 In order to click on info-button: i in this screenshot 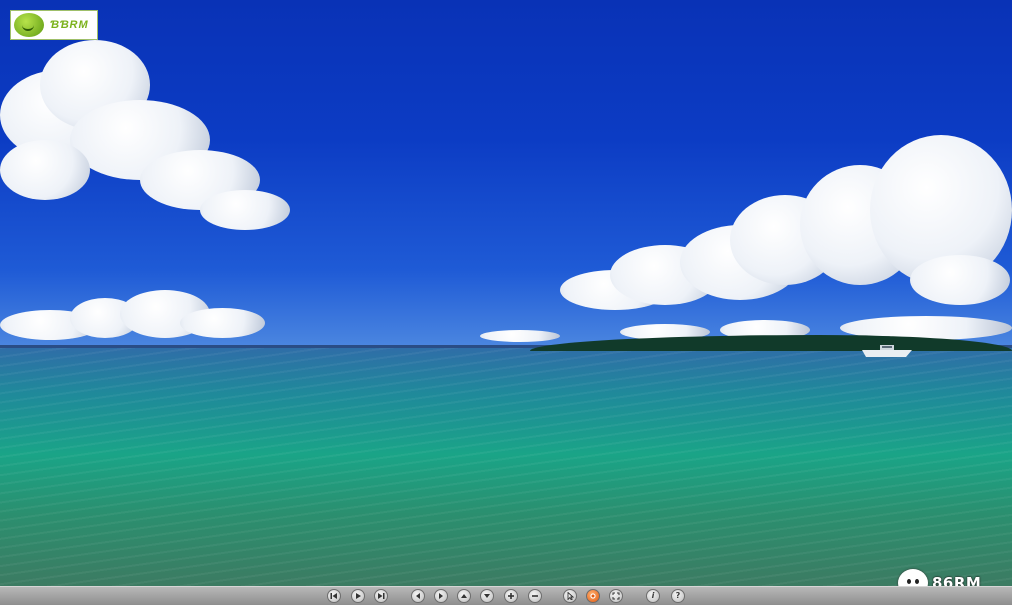, I will do `click(653, 596)`.